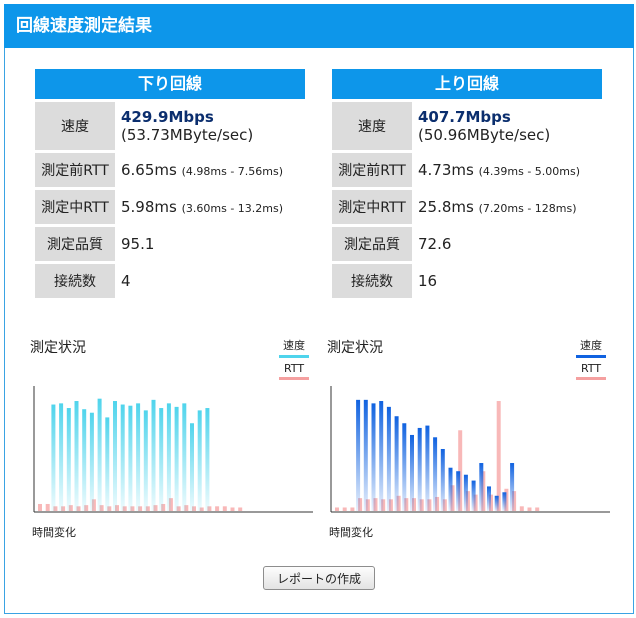 This screenshot has width=636, height=618. Describe the element at coordinates (173, 449) in the screenshot. I see `download-chart-plot` at that location.